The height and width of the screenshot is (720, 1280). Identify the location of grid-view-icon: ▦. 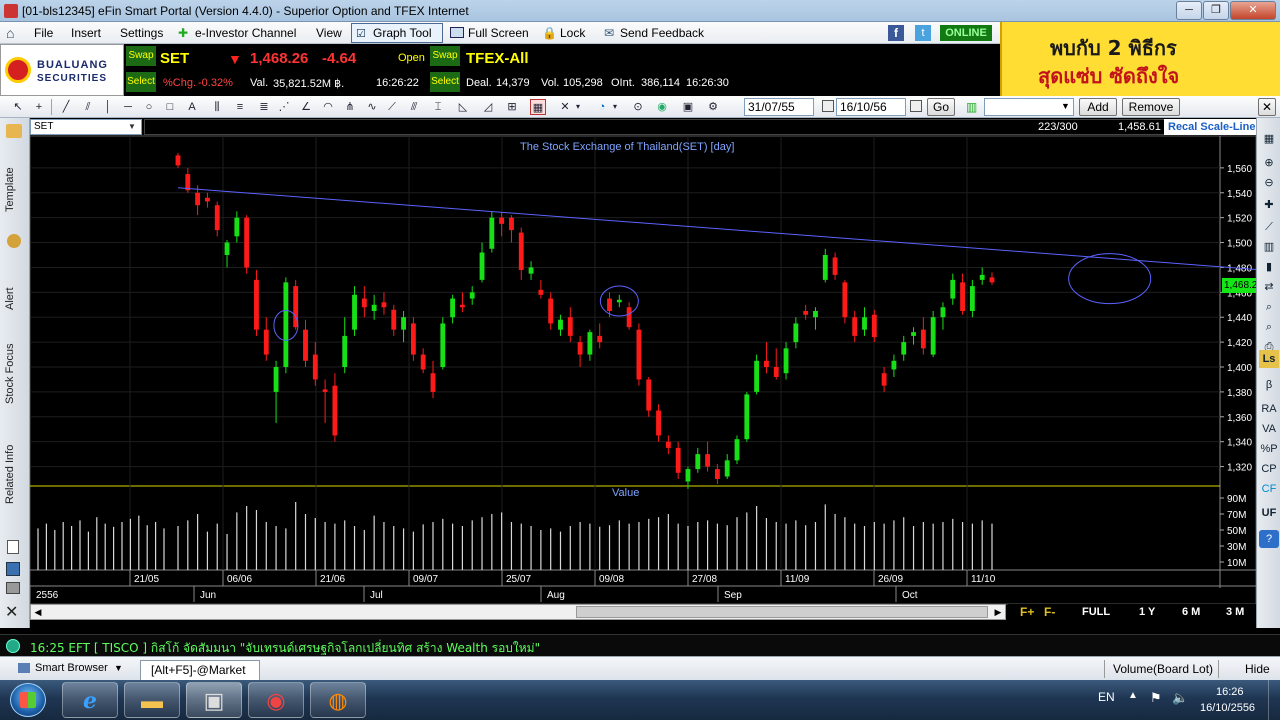
(1269, 139).